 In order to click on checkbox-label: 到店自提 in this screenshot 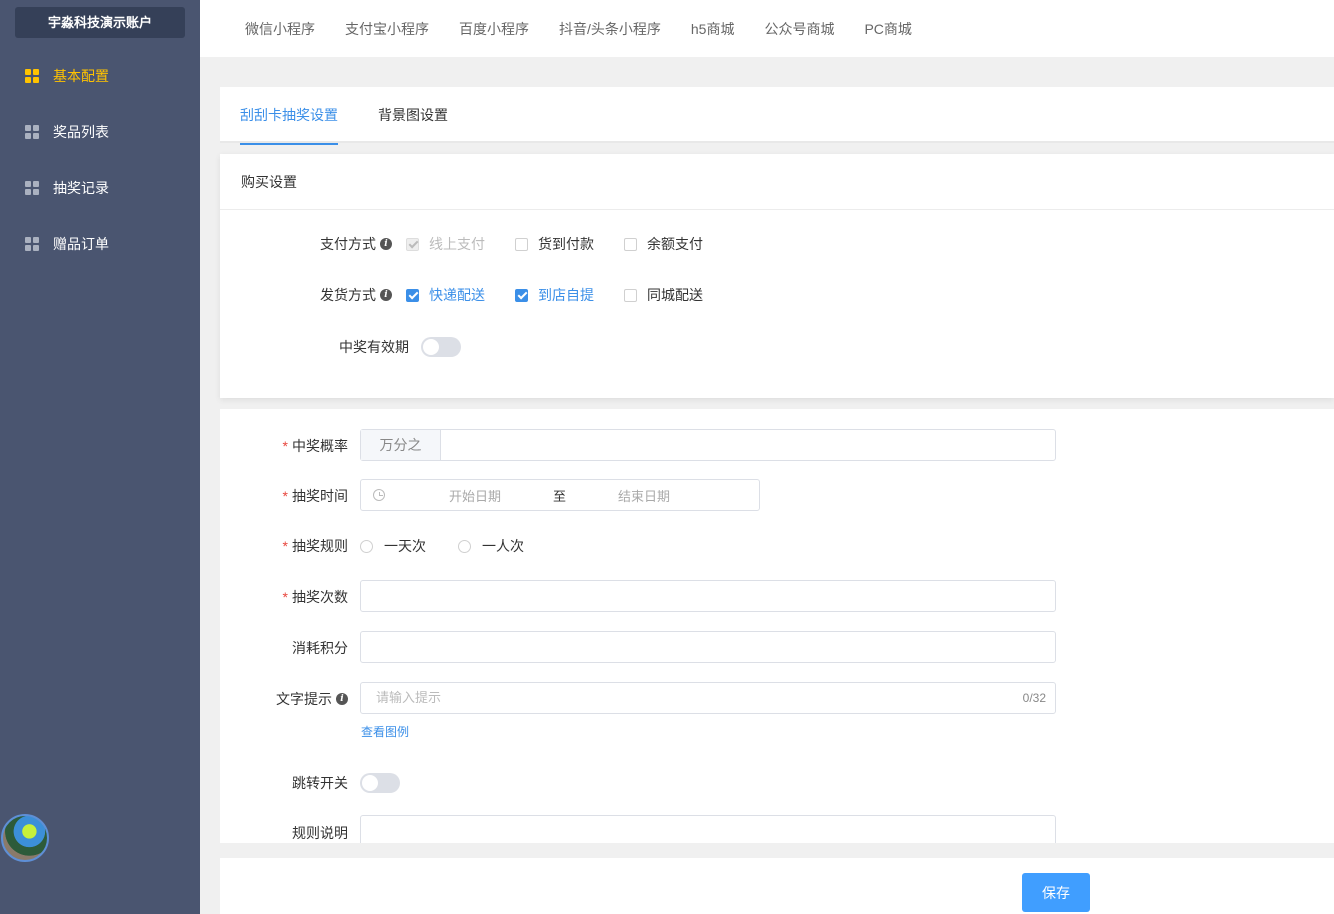, I will do `click(566, 295)`.